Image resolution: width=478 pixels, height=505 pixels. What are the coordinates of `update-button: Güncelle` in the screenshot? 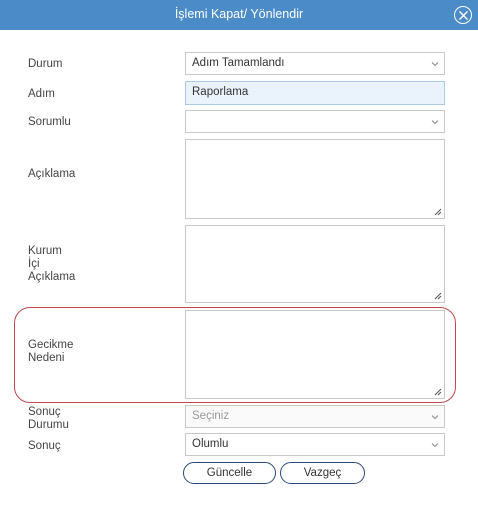 It's located at (229, 473).